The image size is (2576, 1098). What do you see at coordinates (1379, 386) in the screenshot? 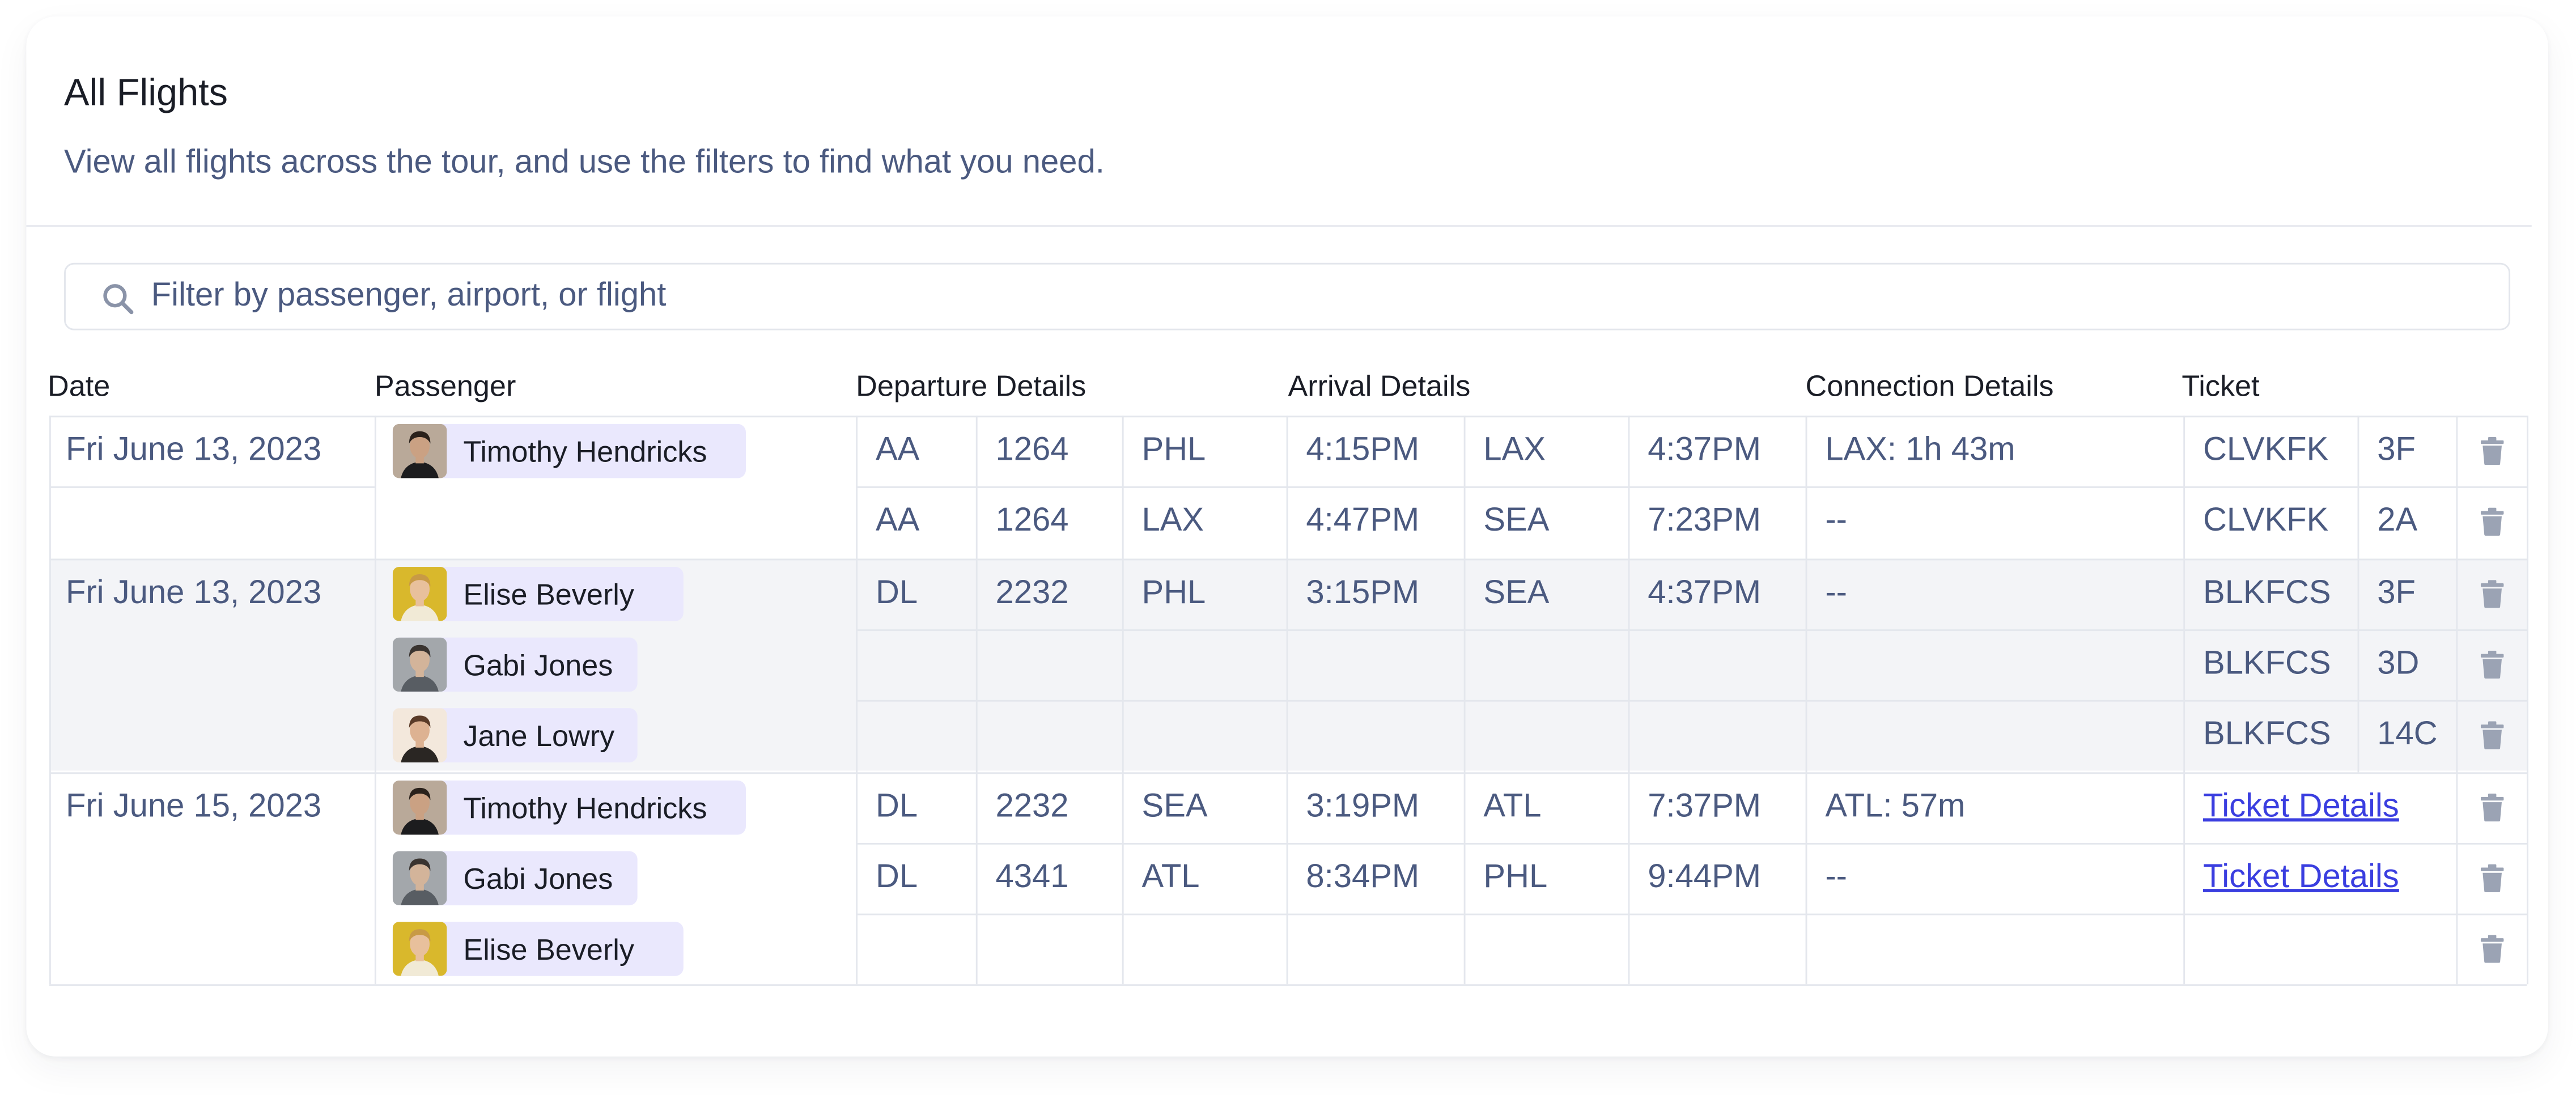
I see `column-header-arrival: Arrival Details` at bounding box center [1379, 386].